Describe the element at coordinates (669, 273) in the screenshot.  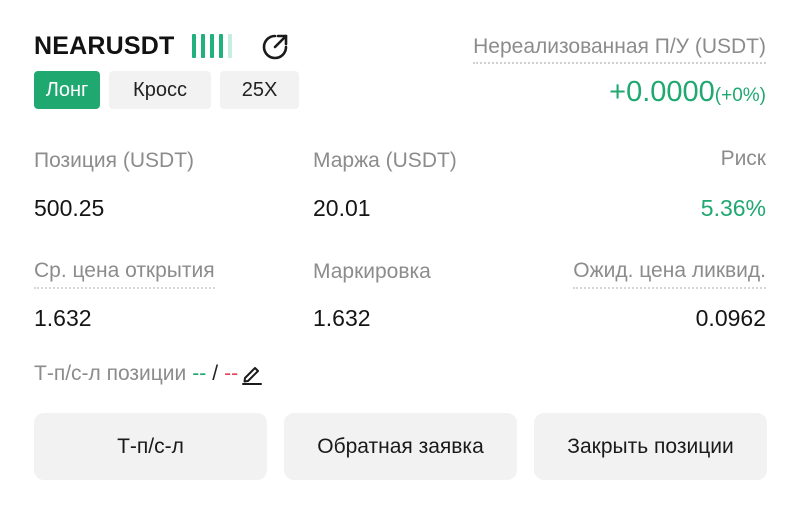
I see `liquidation-price-label: Ожид. цена ликвид.` at that location.